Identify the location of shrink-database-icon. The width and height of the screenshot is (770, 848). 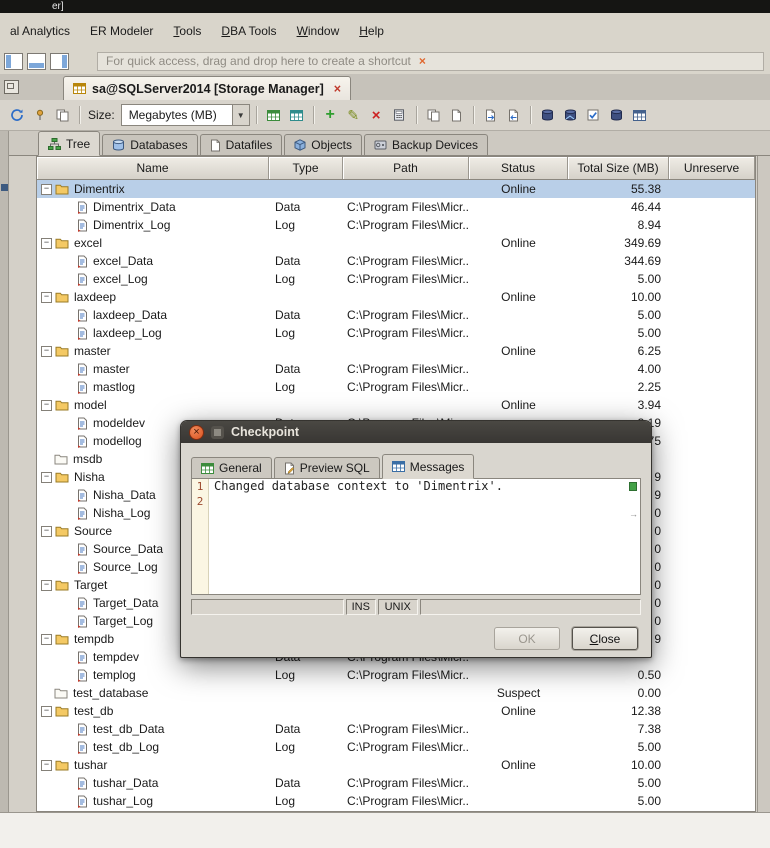
(616, 115).